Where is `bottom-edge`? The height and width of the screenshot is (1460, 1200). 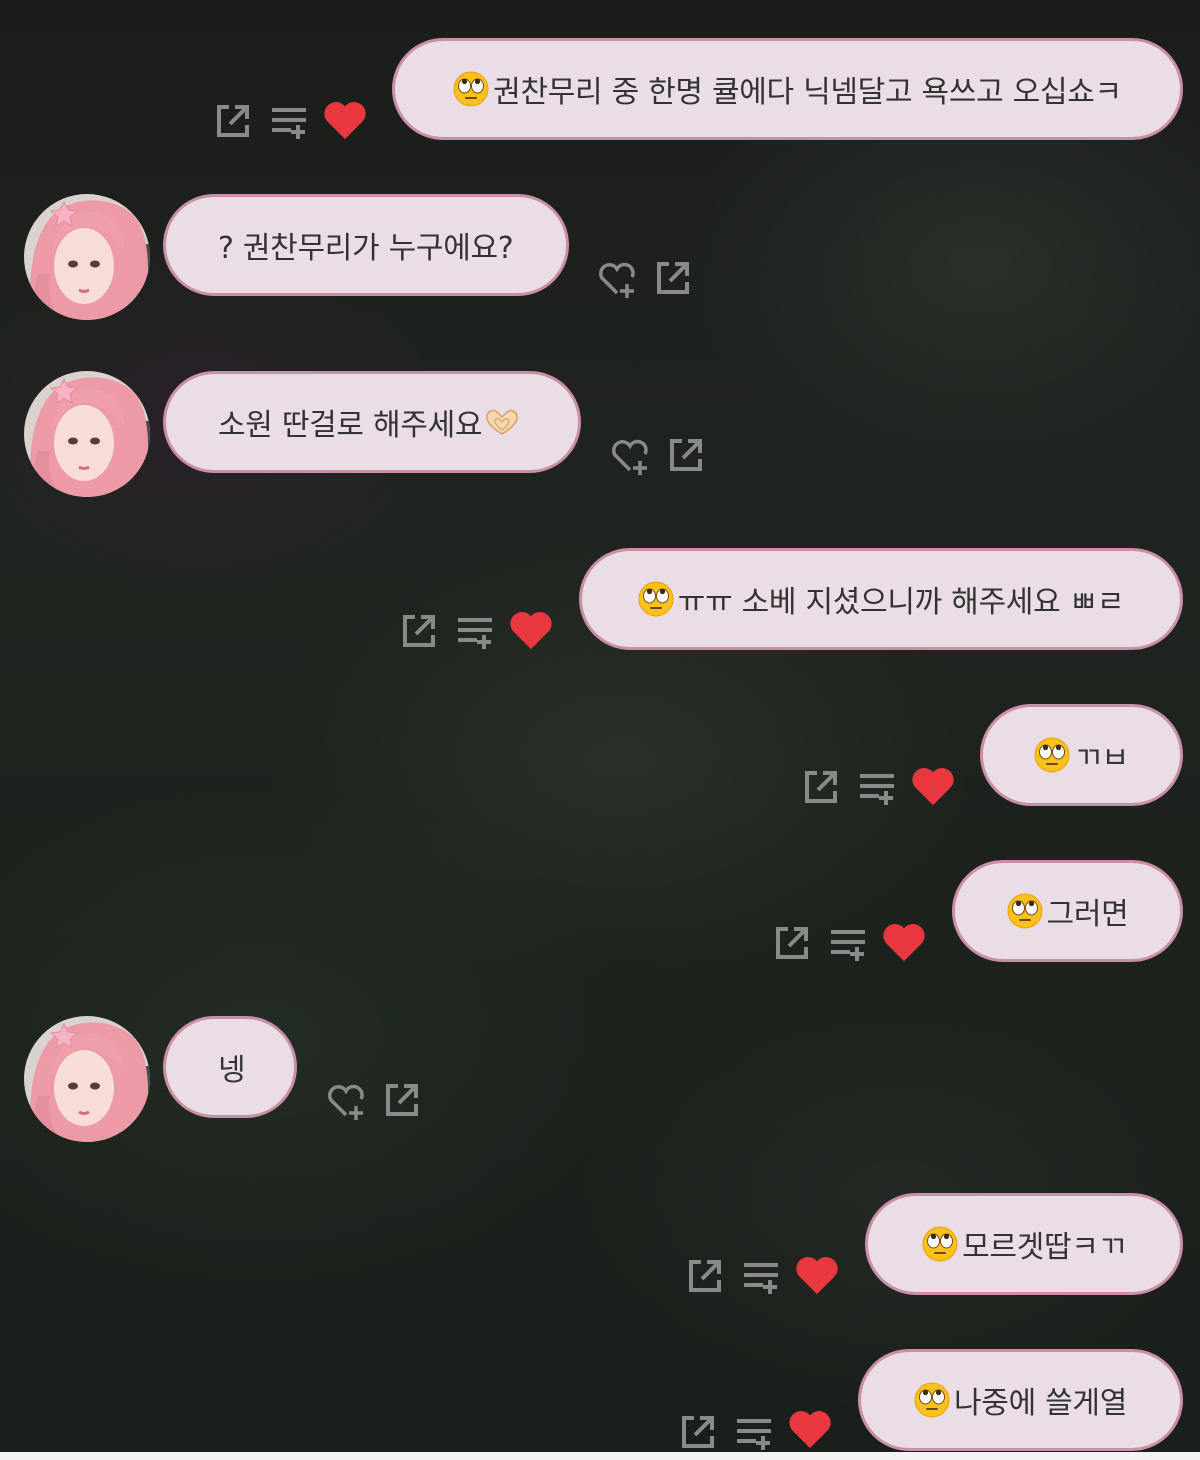
bottom-edge is located at coordinates (600, 1456).